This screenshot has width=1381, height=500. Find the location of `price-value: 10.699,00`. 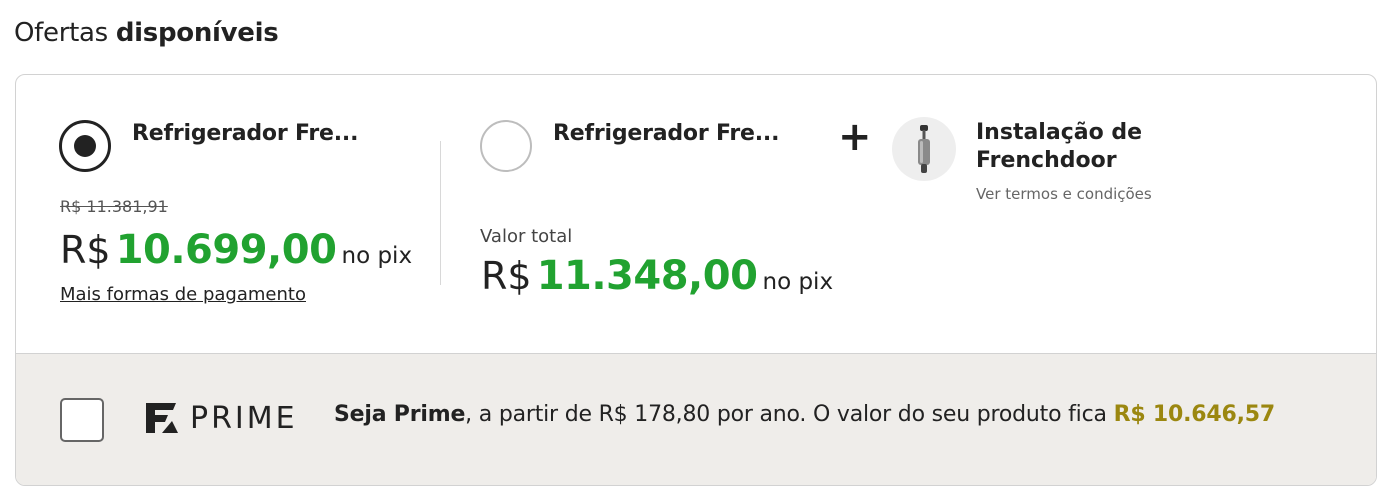

price-value: 10.699,00 is located at coordinates (226, 250).